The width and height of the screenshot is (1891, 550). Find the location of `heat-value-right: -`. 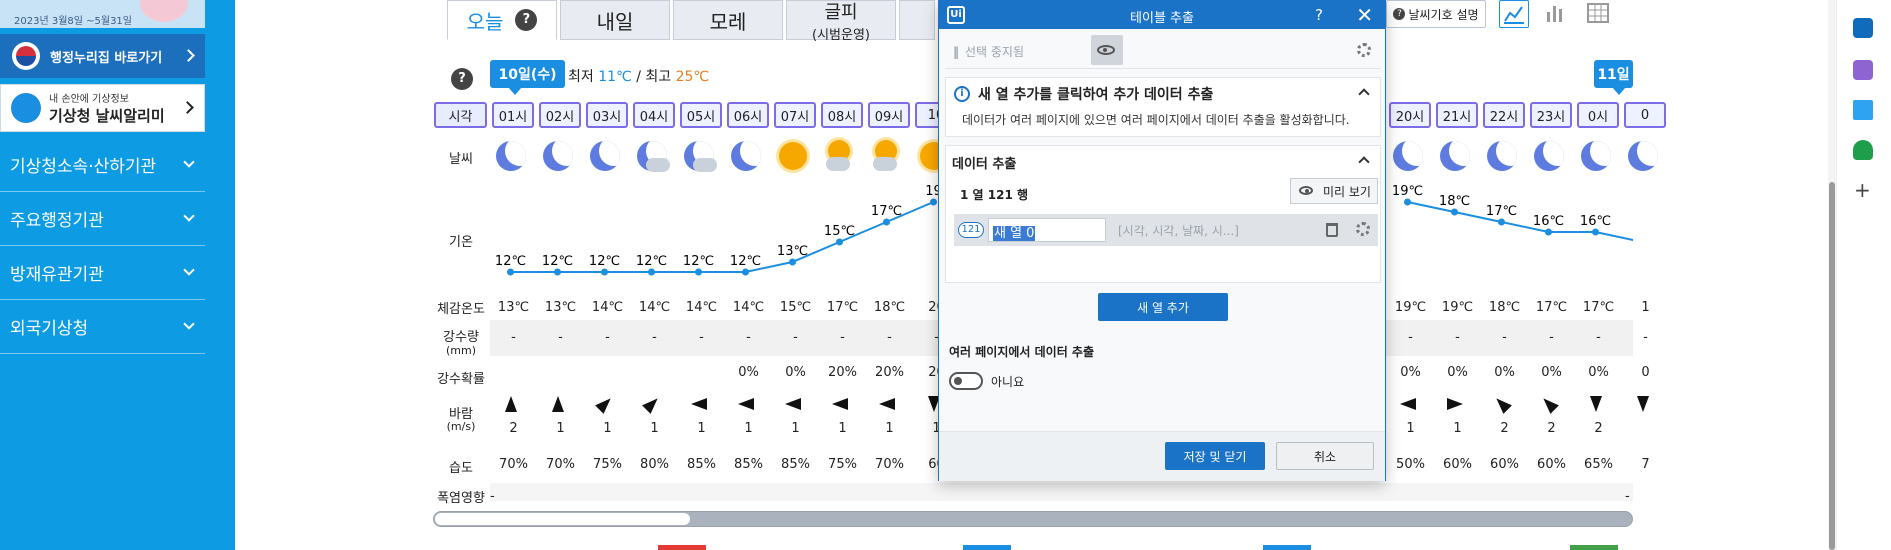

heat-value-right: - is located at coordinates (1627, 496).